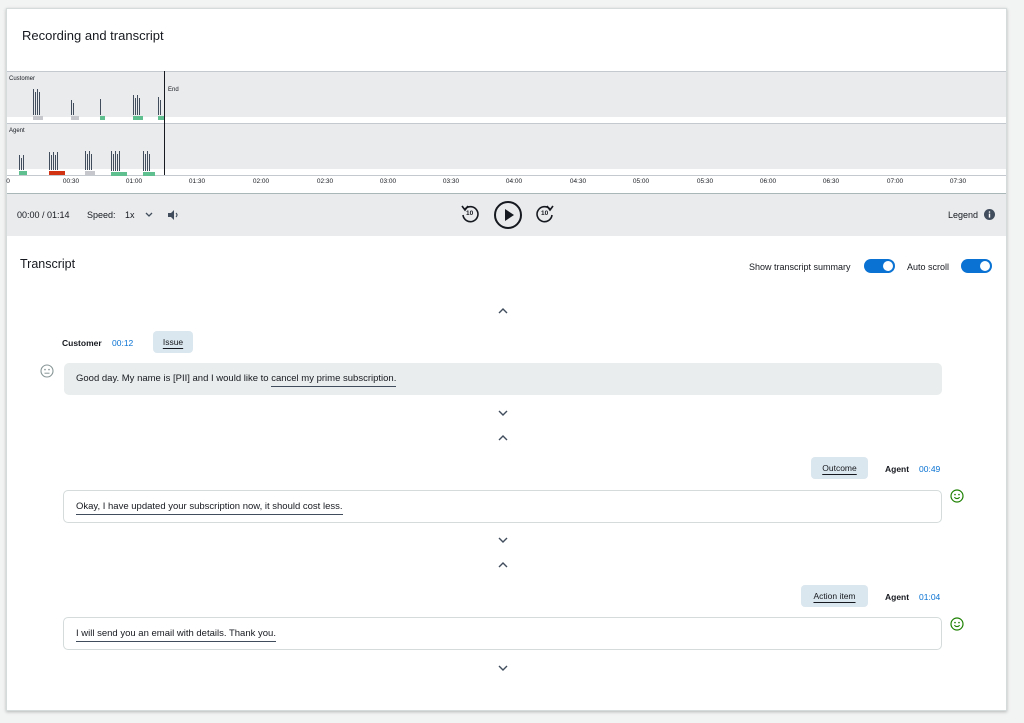  What do you see at coordinates (976, 266) in the screenshot?
I see `autoscroll-toggle` at bounding box center [976, 266].